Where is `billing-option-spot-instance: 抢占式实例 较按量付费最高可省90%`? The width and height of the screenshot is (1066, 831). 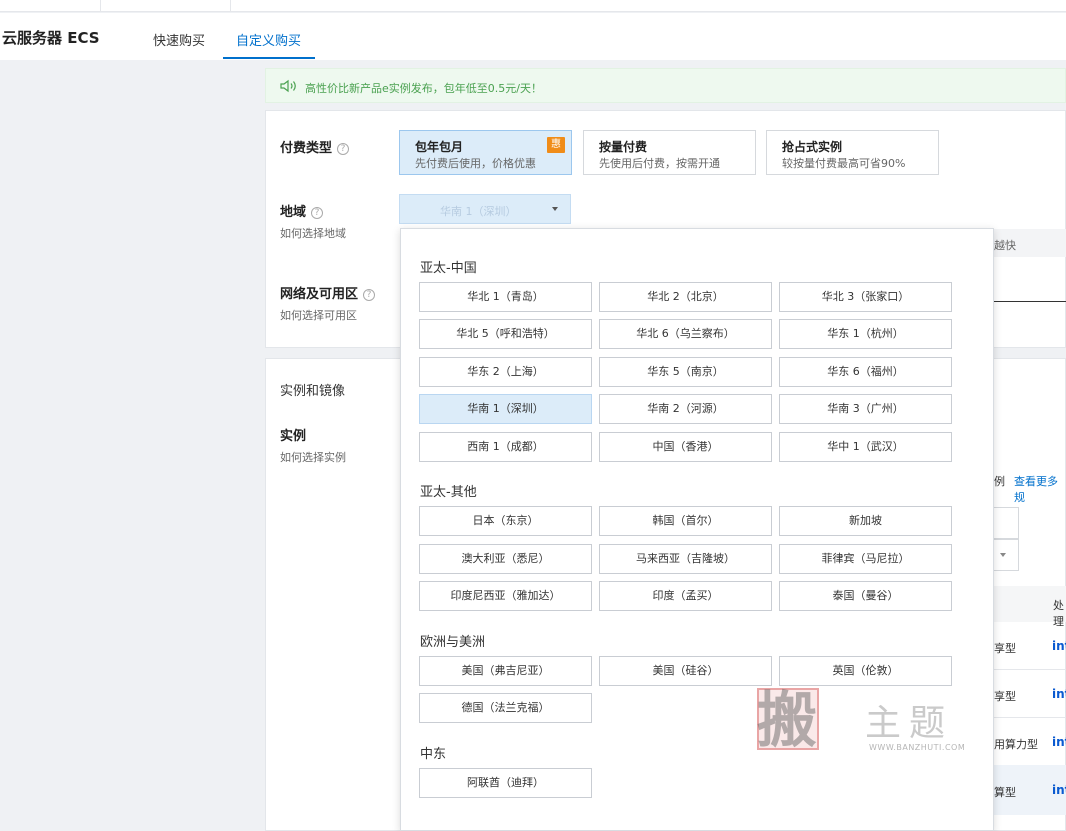 billing-option-spot-instance: 抢占式实例 较按量付费最高可省90% is located at coordinates (852, 152).